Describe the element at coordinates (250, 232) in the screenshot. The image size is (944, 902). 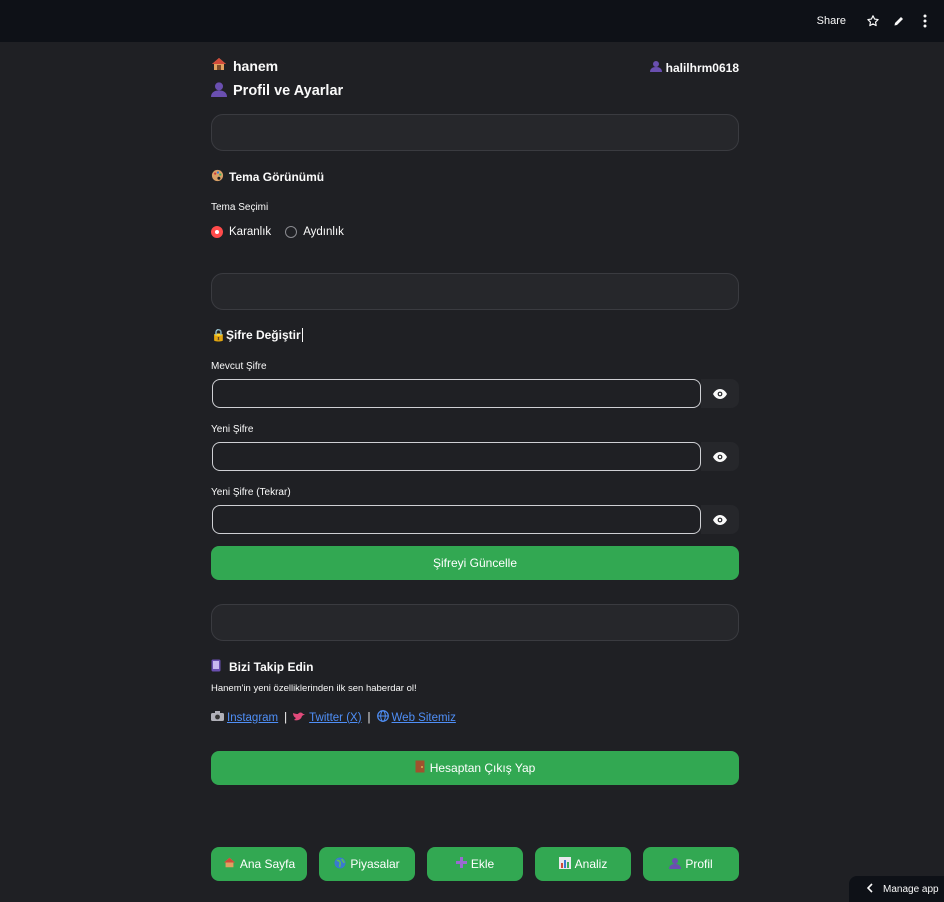
I see `radio-dark-label: Karanlık` at that location.